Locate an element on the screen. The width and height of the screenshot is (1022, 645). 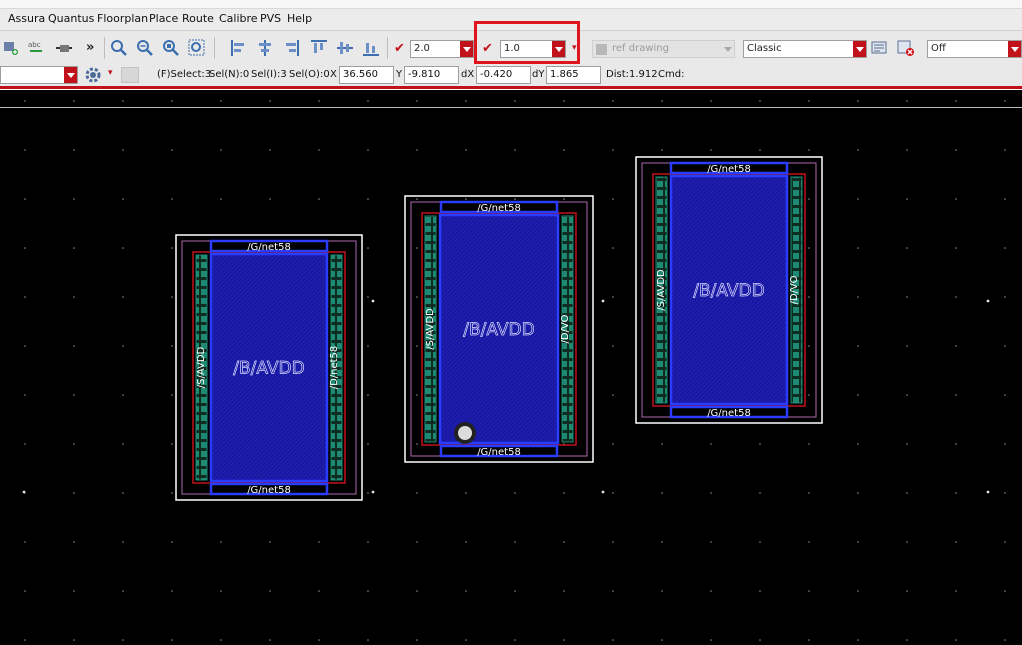
sel-n-count: Sel(N):0 is located at coordinates (229, 74).